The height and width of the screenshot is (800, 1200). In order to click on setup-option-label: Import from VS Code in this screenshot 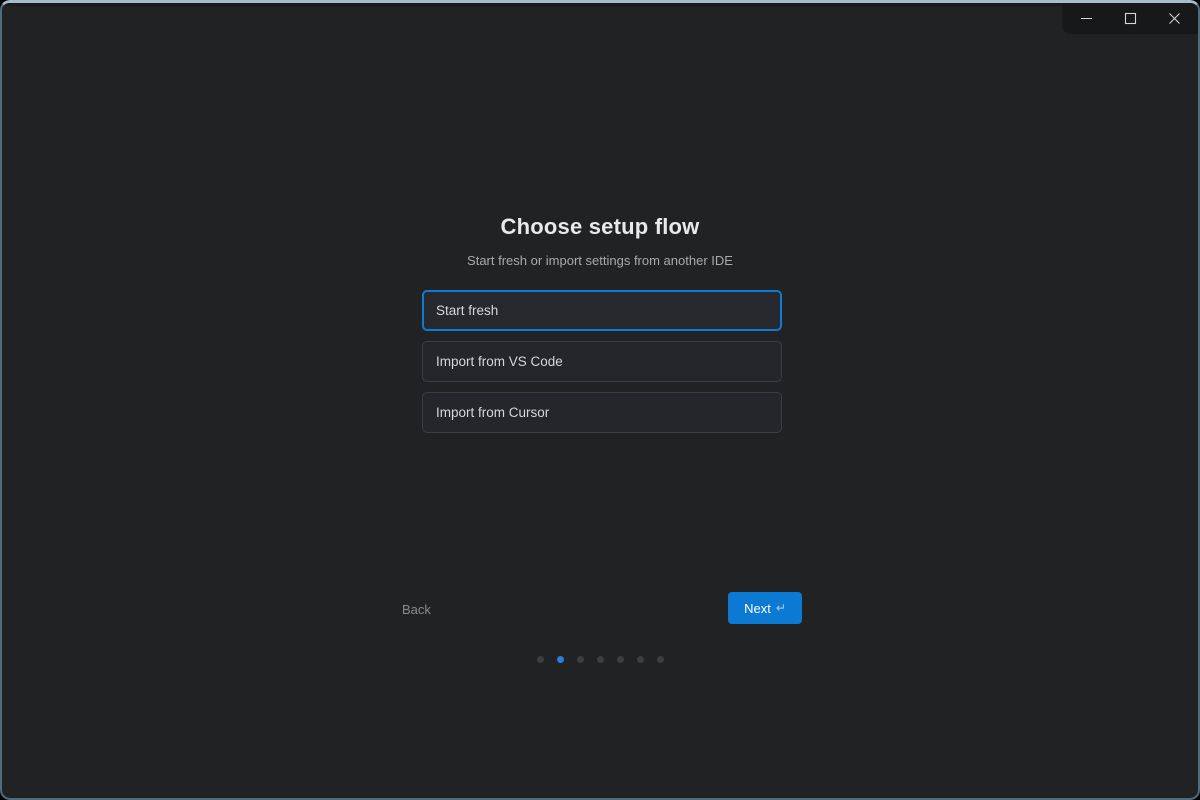, I will do `click(499, 361)`.